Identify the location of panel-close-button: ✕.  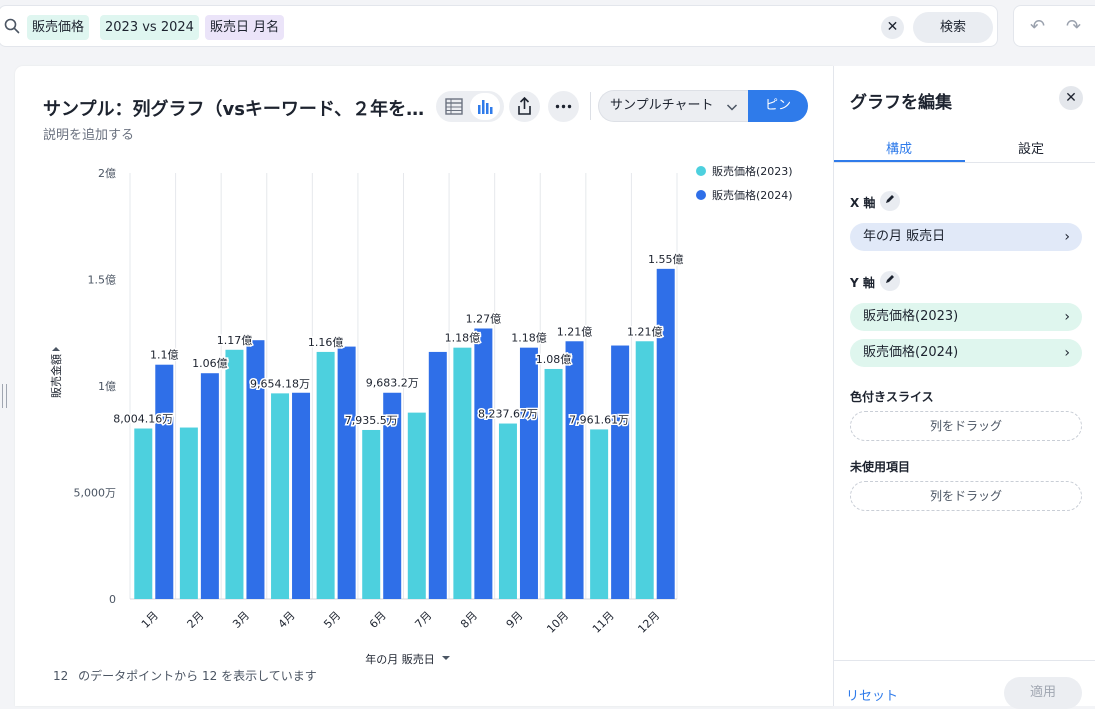
(1071, 98).